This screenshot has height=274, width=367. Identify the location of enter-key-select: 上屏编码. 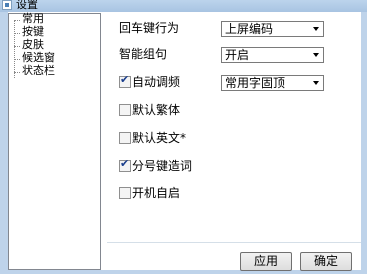
(272, 29).